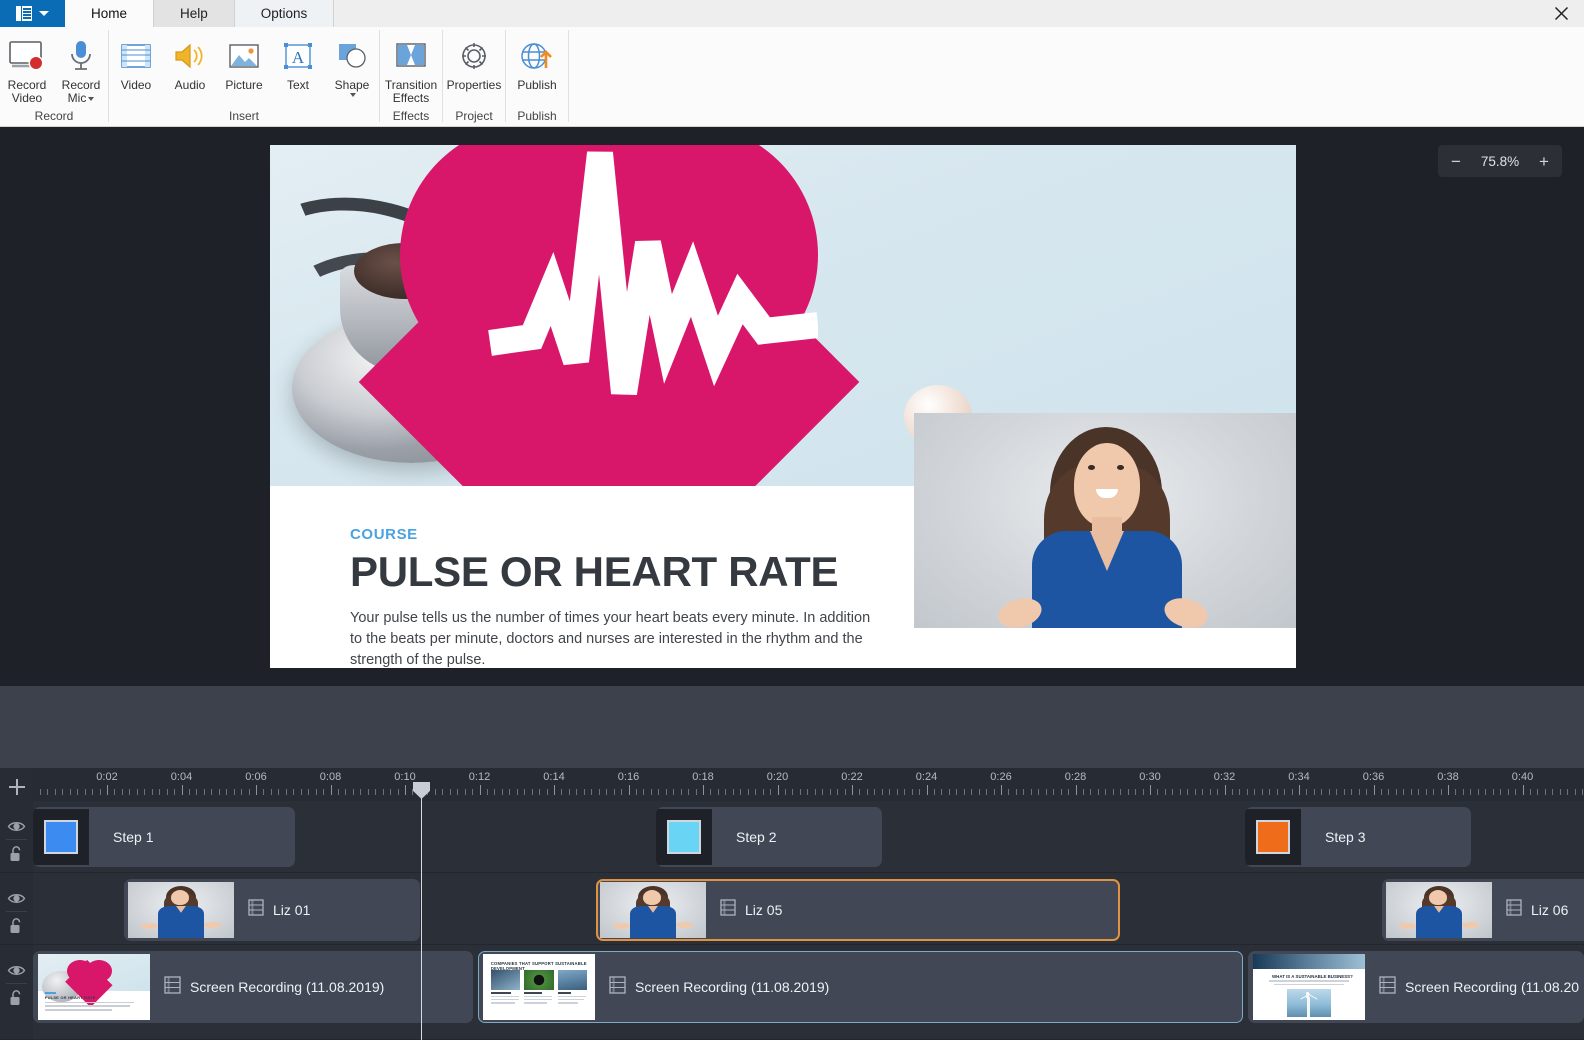 The image size is (1584, 1040). I want to click on ruler-label: 0:40, so click(1522, 777).